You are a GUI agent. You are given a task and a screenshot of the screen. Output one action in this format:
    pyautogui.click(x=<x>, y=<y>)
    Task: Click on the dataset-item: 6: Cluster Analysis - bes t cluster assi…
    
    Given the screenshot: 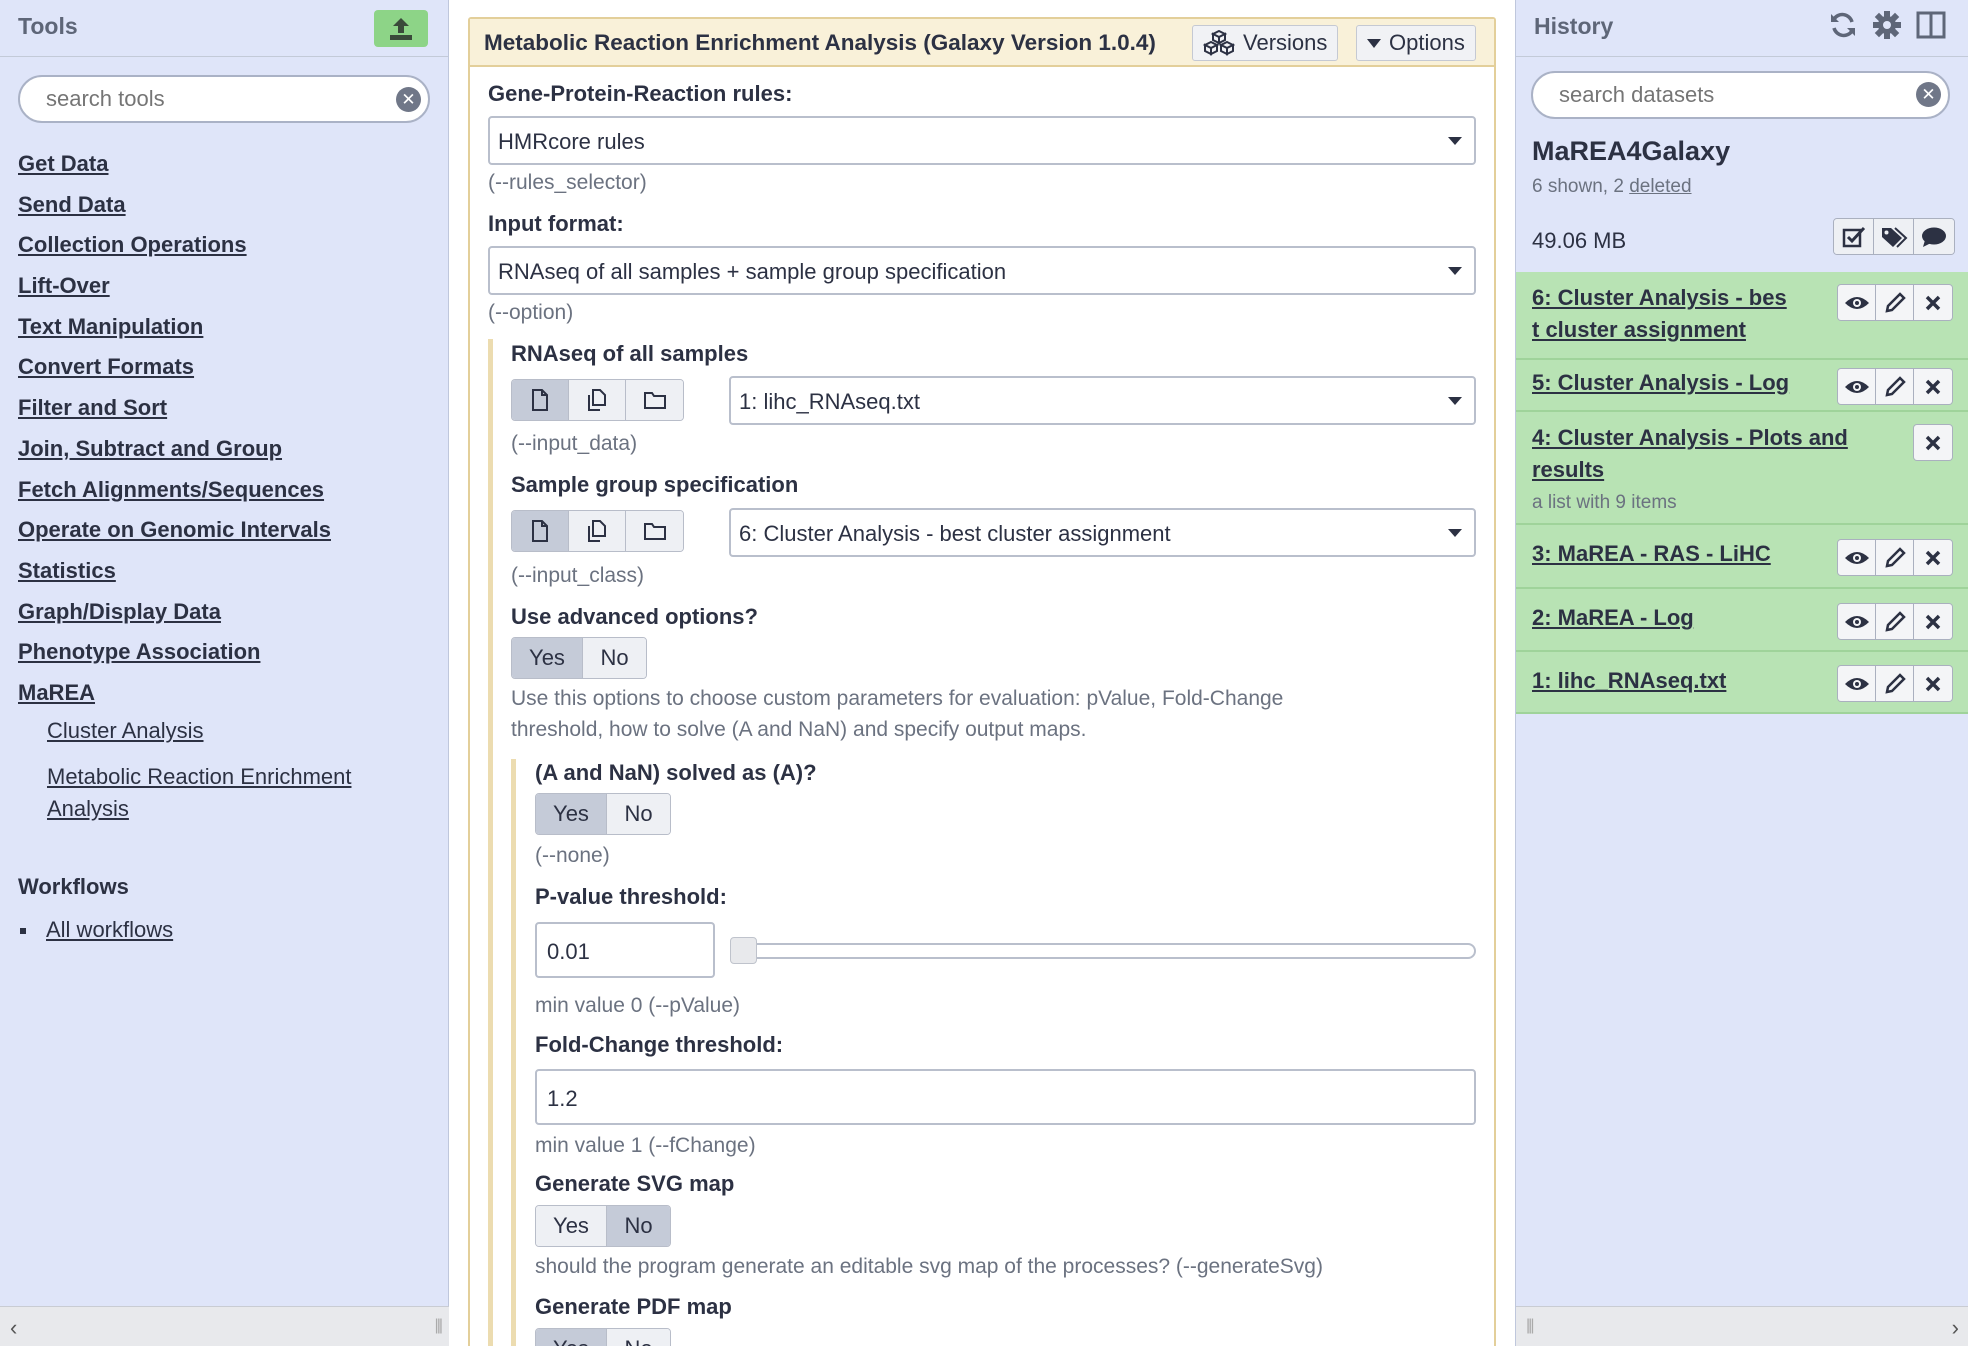 What is the action you would take?
    pyautogui.click(x=1742, y=316)
    